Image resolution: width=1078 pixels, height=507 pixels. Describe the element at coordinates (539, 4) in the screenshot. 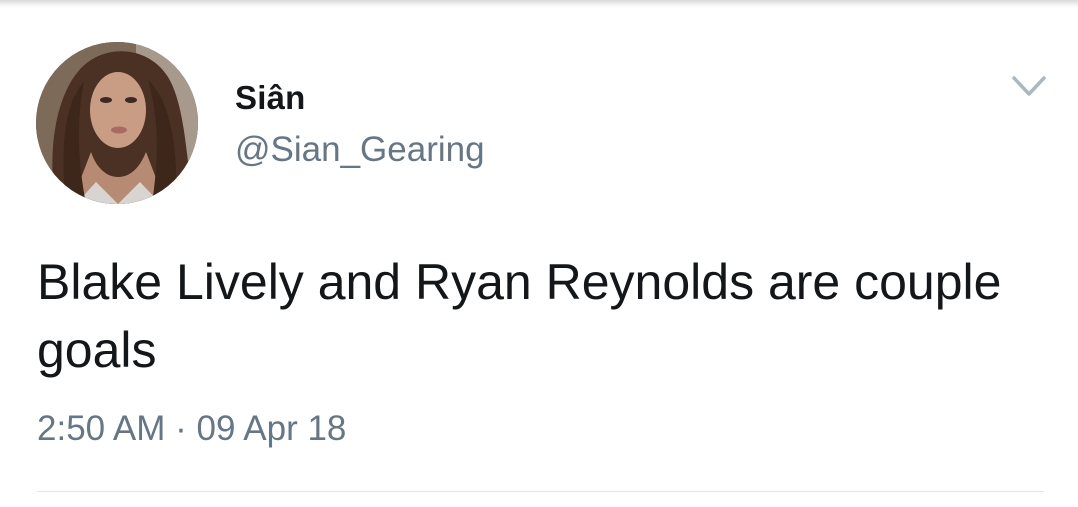

I see `top-divider-shadow` at that location.